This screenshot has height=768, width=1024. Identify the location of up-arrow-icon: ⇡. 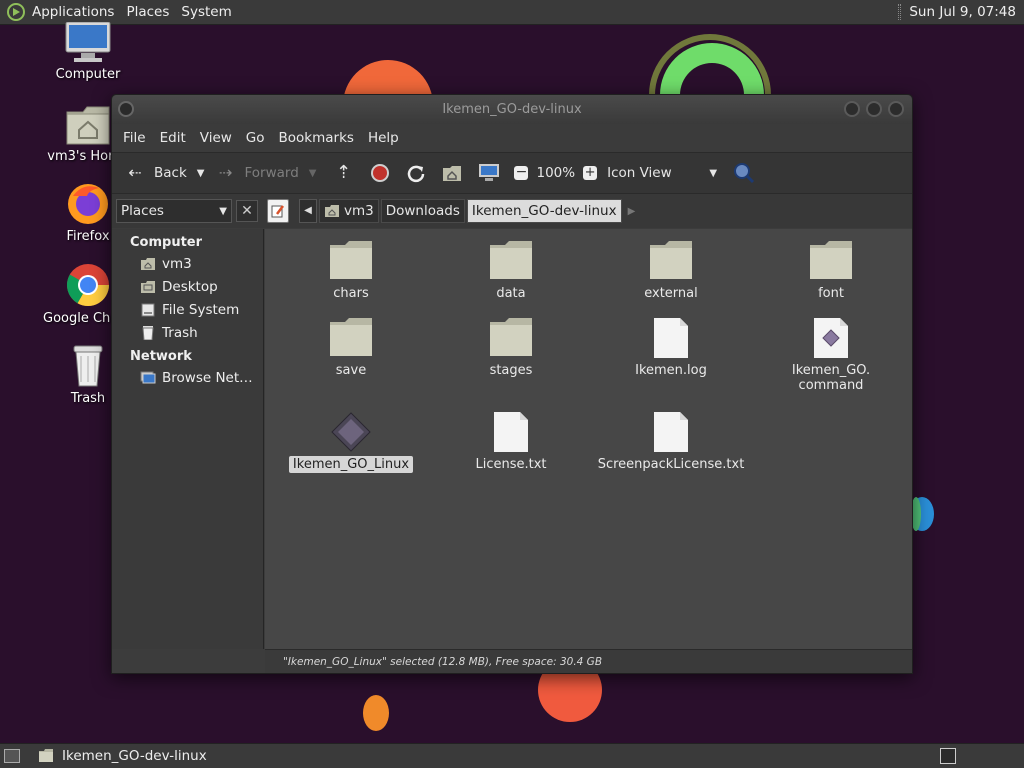
(343, 172).